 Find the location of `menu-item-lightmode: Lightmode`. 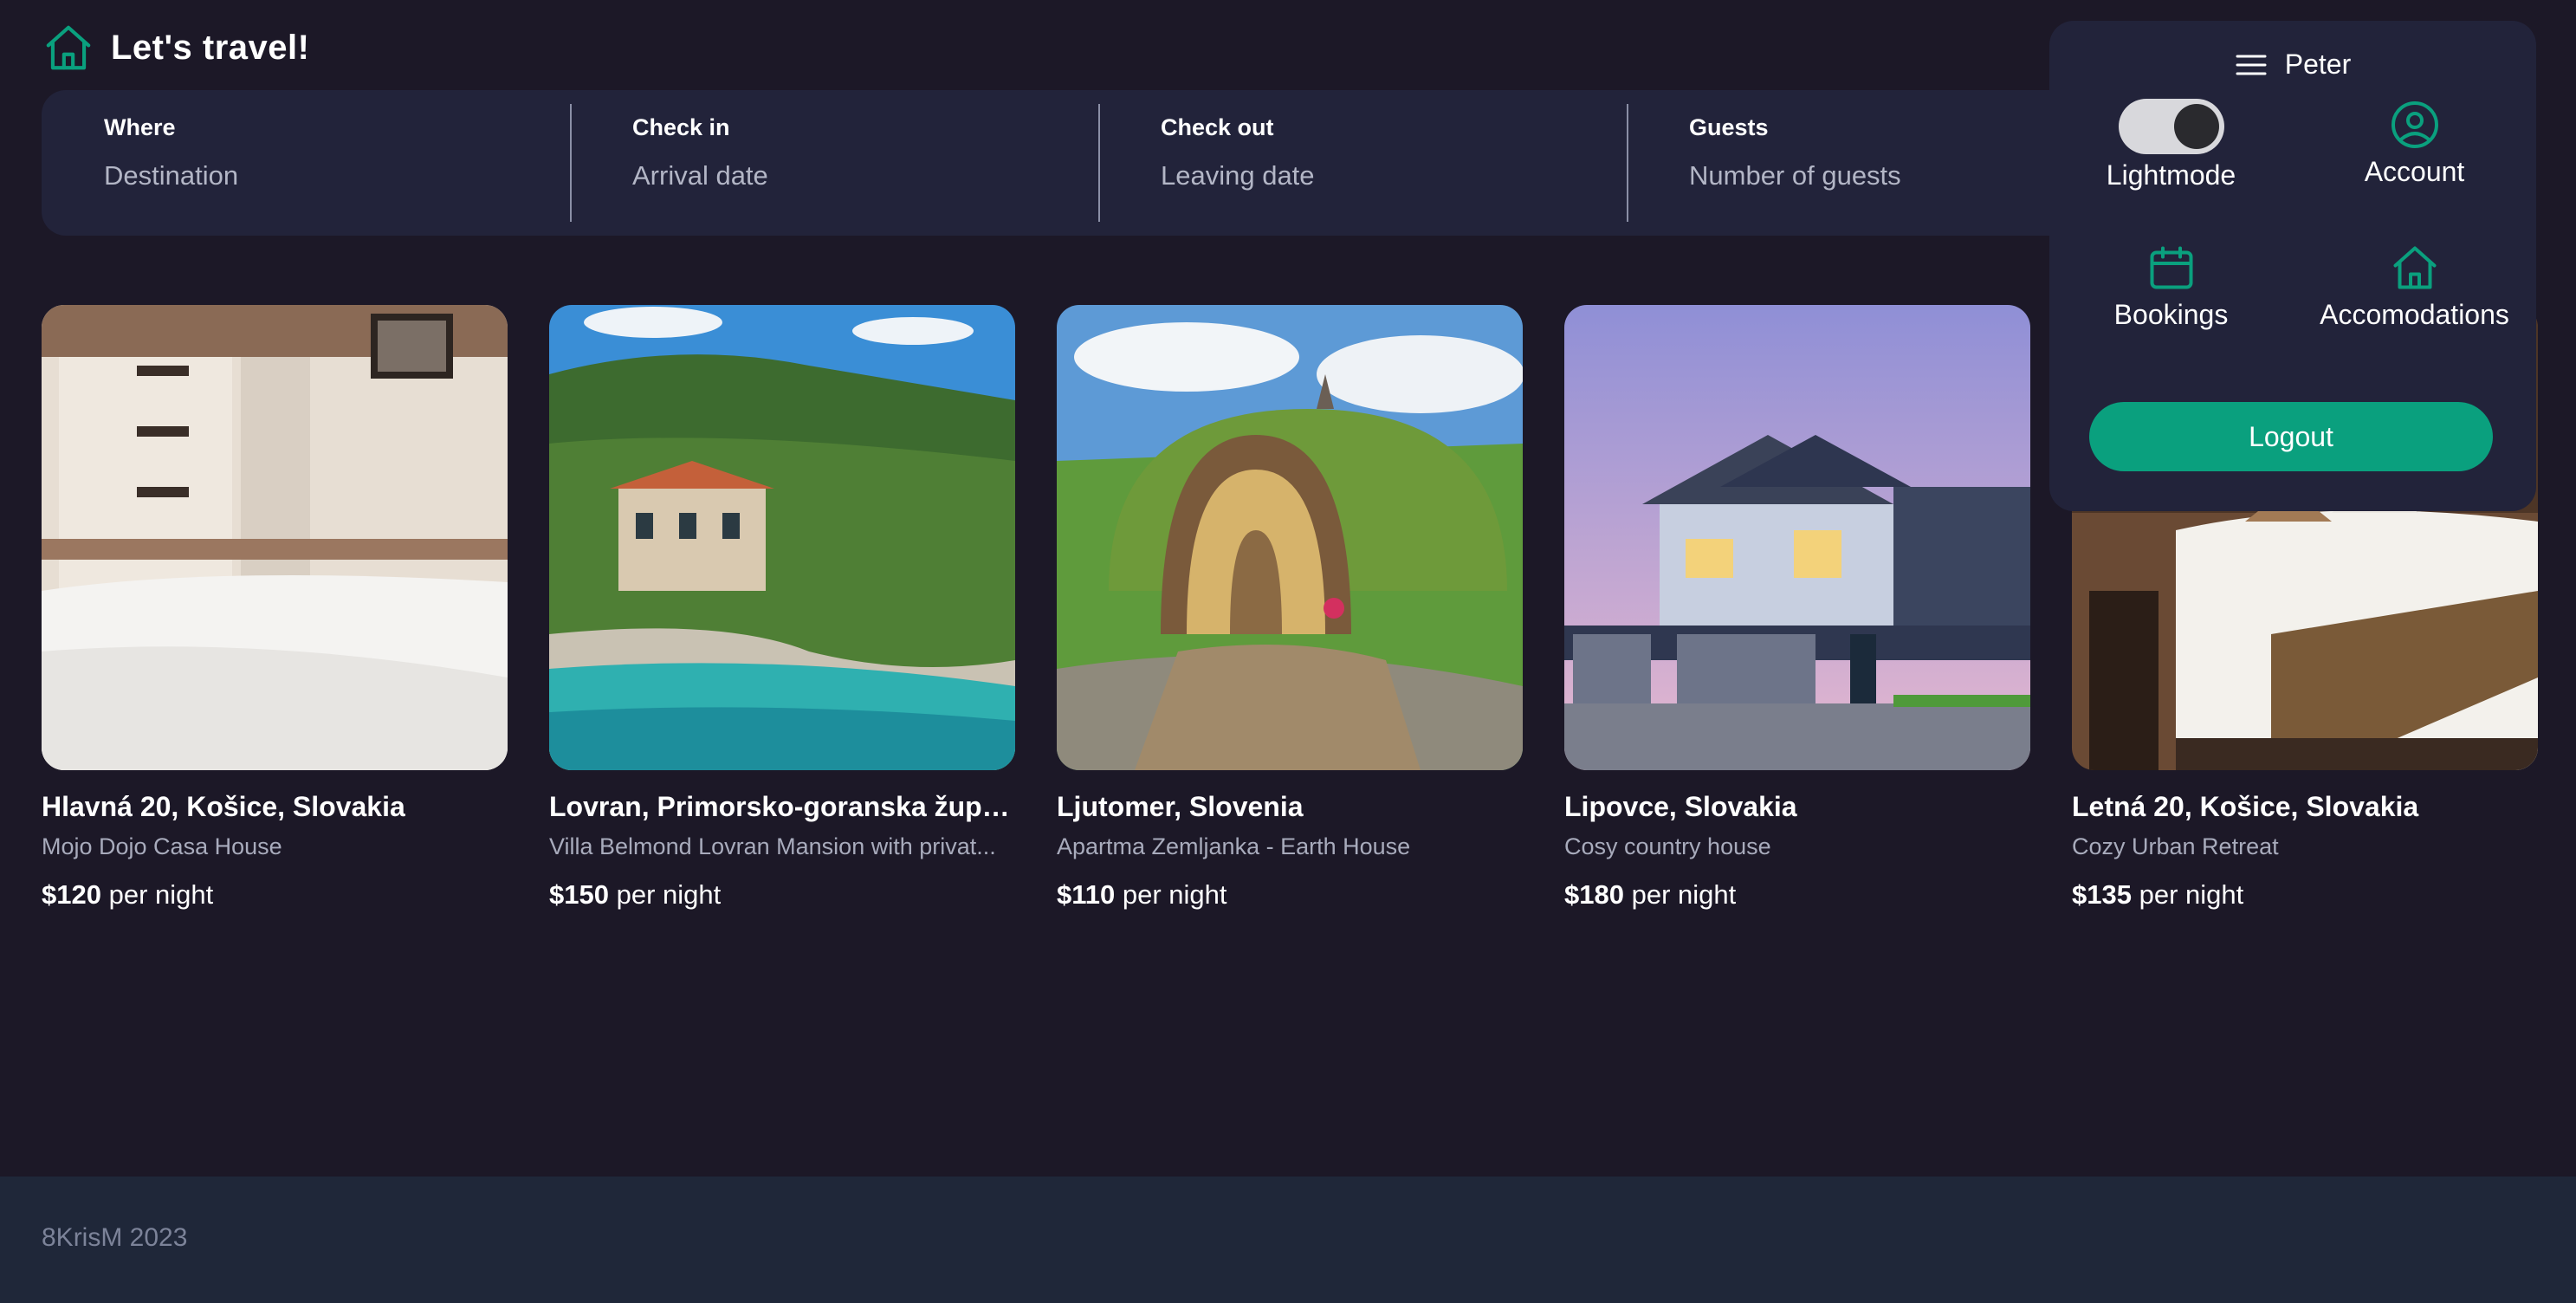

menu-item-lightmode: Lightmode is located at coordinates (2171, 145).